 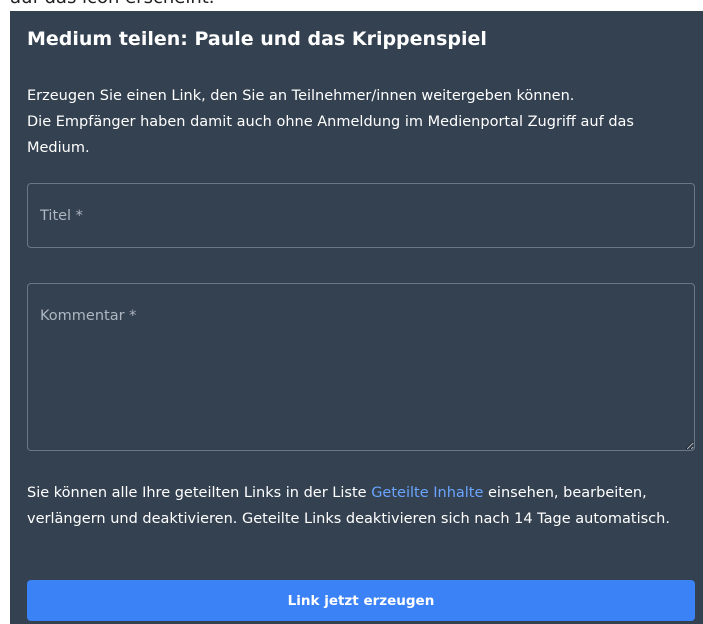 I want to click on shared-content-link: Geteilte Inhalte, so click(x=427, y=493).